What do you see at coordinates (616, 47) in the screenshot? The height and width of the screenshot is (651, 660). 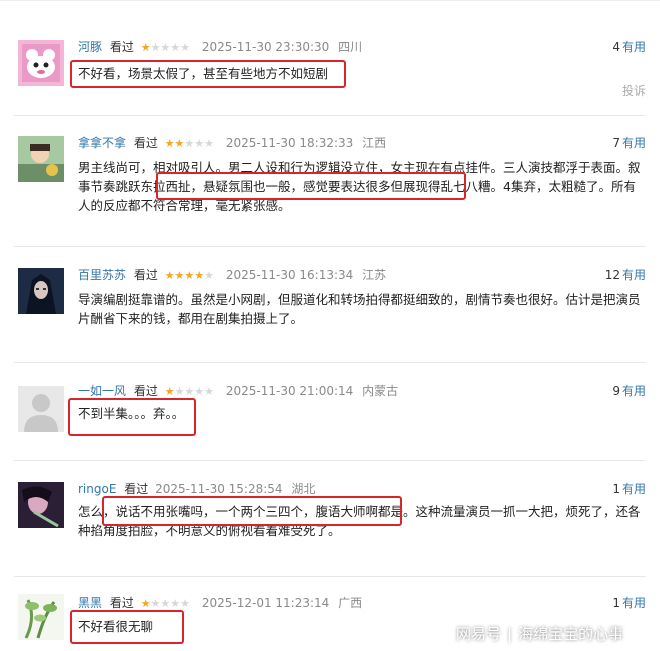 I see `useful-count: 4` at bounding box center [616, 47].